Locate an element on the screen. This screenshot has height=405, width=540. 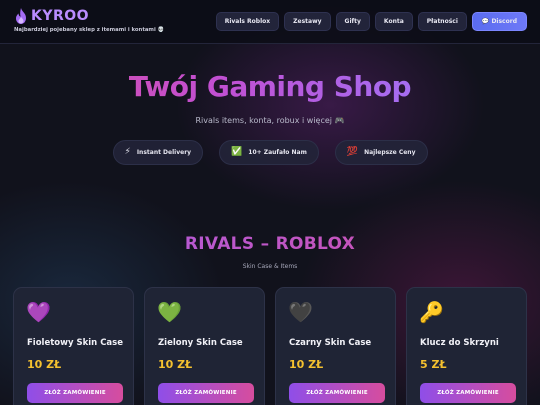
section-title: RIVALS – ROBLOX is located at coordinates (270, 244).